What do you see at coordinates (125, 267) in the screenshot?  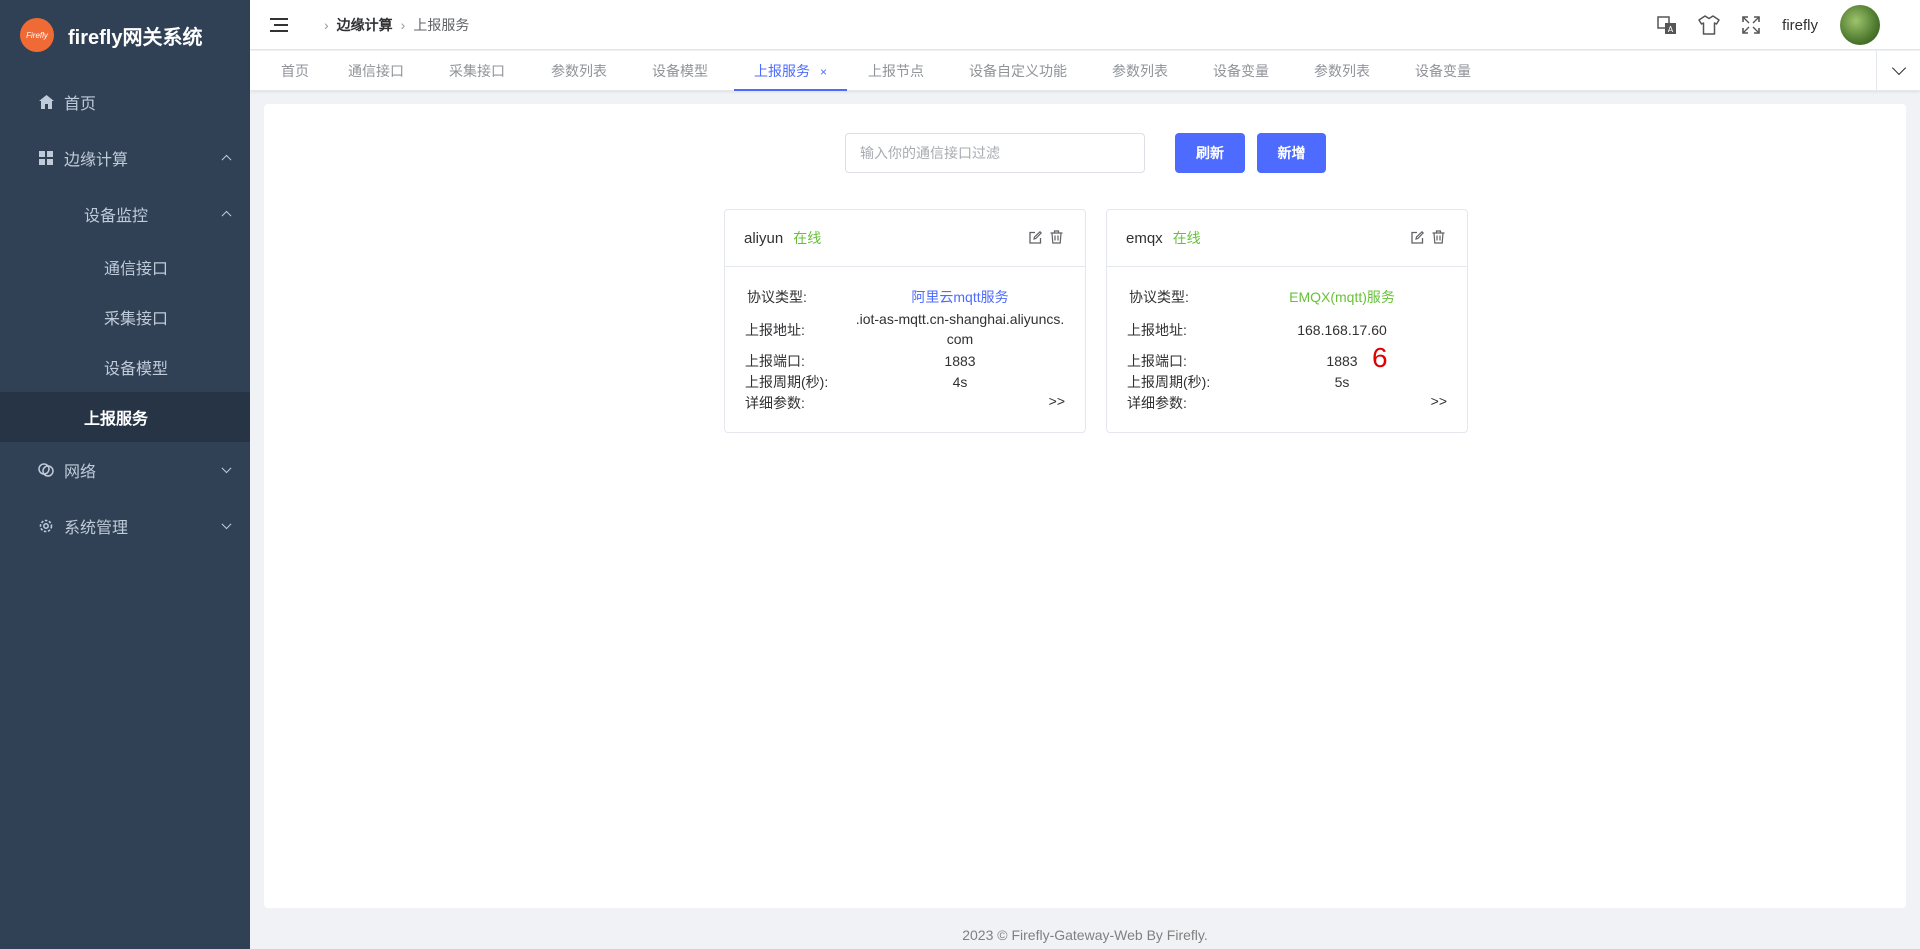 I see `sidebar-item-comm-port: 通信接口` at bounding box center [125, 267].